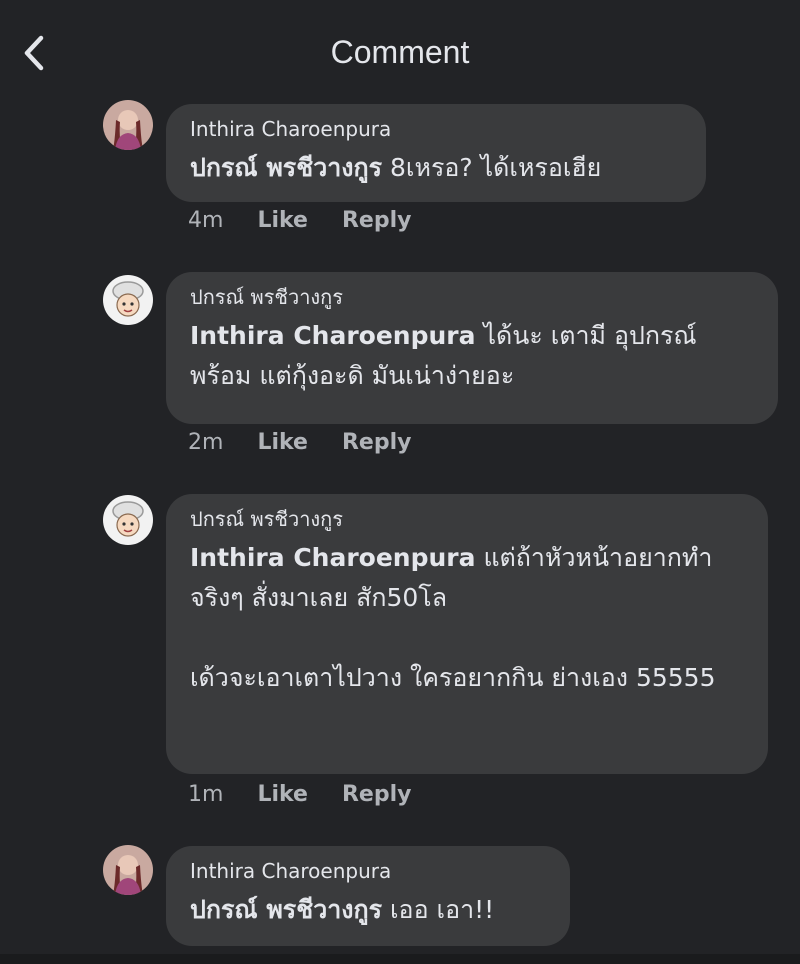 The width and height of the screenshot is (800, 964). I want to click on page-title: Comment, so click(400, 52).